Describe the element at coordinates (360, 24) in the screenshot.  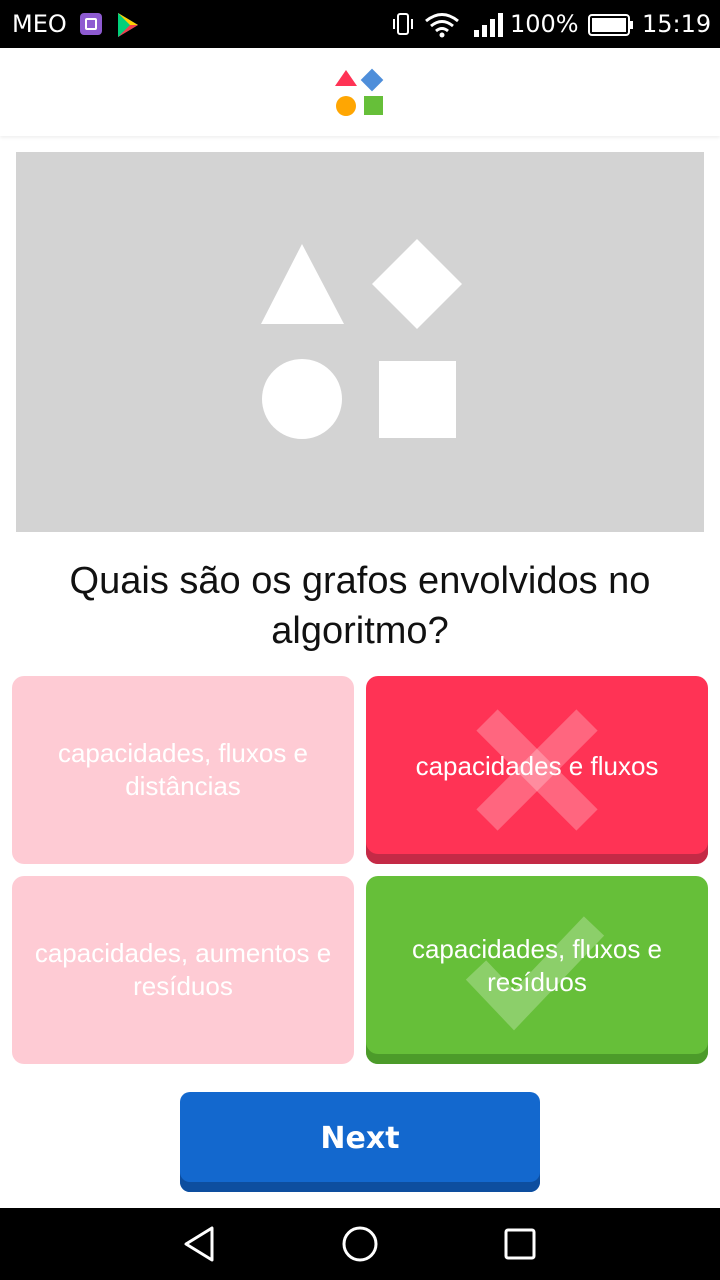
I see `status-bar: MEO 100% 15:19` at that location.